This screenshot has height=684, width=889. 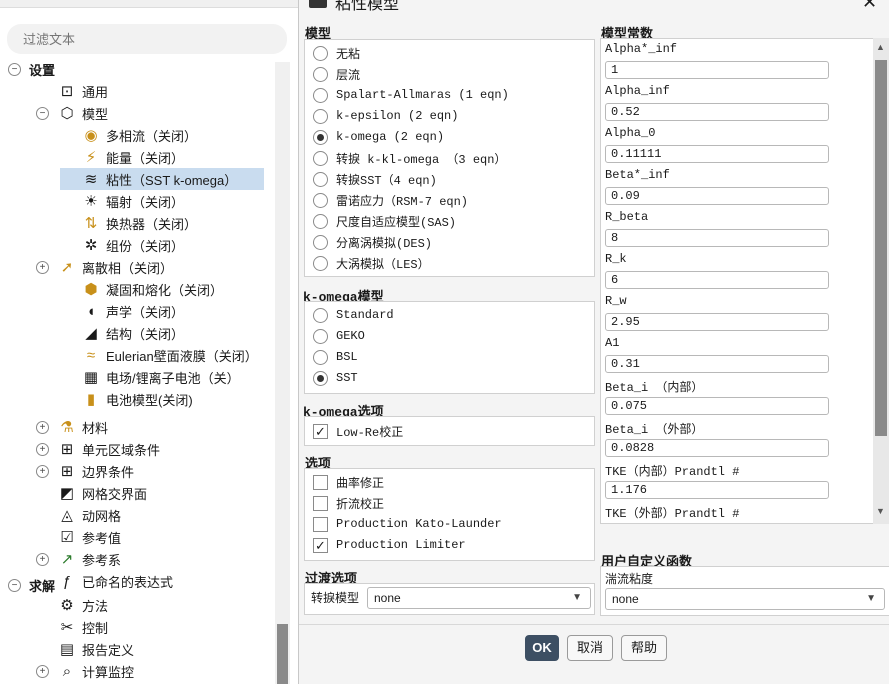 I want to click on constant-value-field: 1.176, so click(x=717, y=490).